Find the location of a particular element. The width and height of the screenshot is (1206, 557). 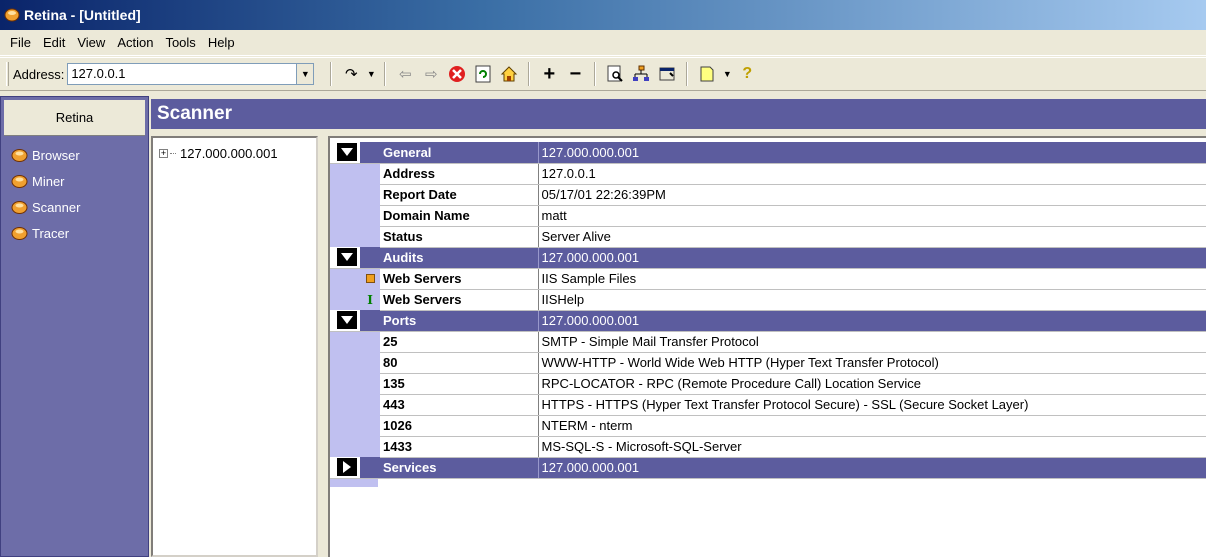

nav-item-label: Scanner is located at coordinates (56, 207).